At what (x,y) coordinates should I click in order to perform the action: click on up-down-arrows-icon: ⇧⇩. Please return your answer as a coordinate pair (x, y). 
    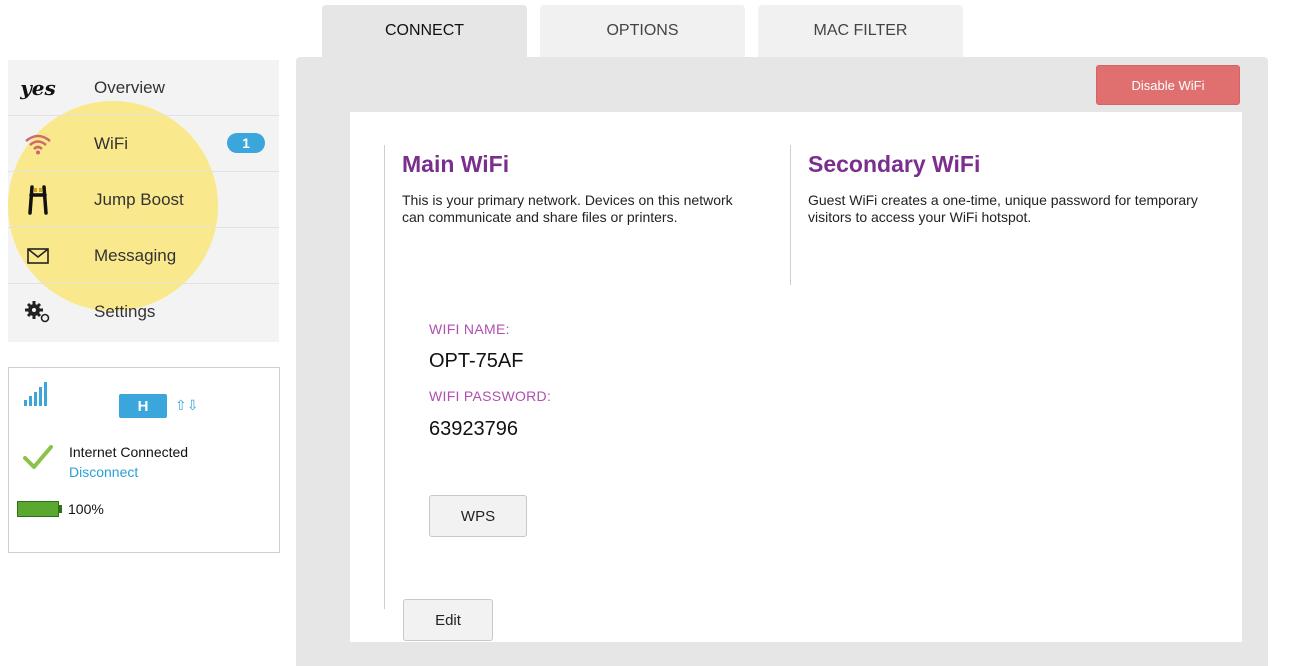
    Looking at the image, I should click on (187, 405).